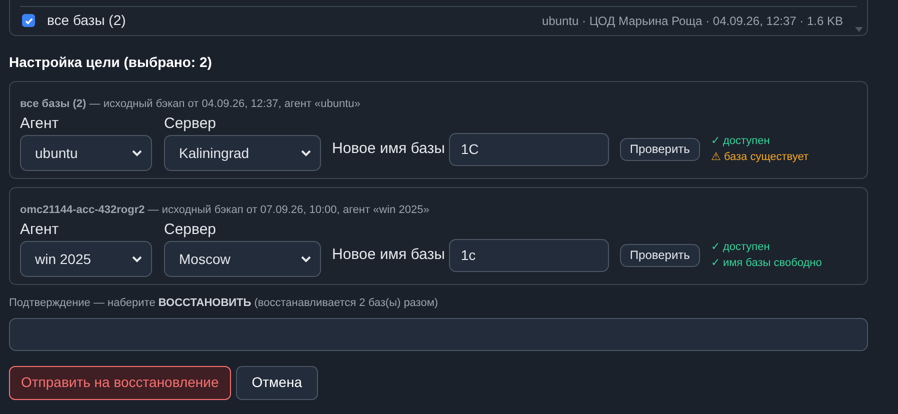 The height and width of the screenshot is (414, 898). Describe the element at coordinates (277, 383) in the screenshot. I see `cancel-button: Отмена` at that location.